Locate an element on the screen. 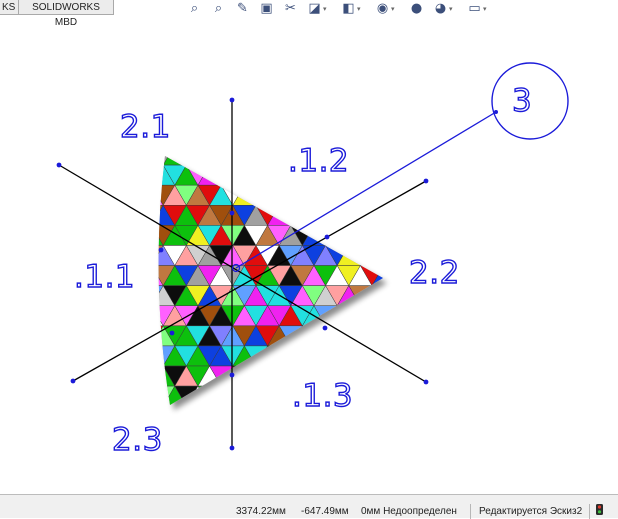 This screenshot has width=618, height=519. status-edit-mode: Редактируется Эскиз2 is located at coordinates (530, 512).